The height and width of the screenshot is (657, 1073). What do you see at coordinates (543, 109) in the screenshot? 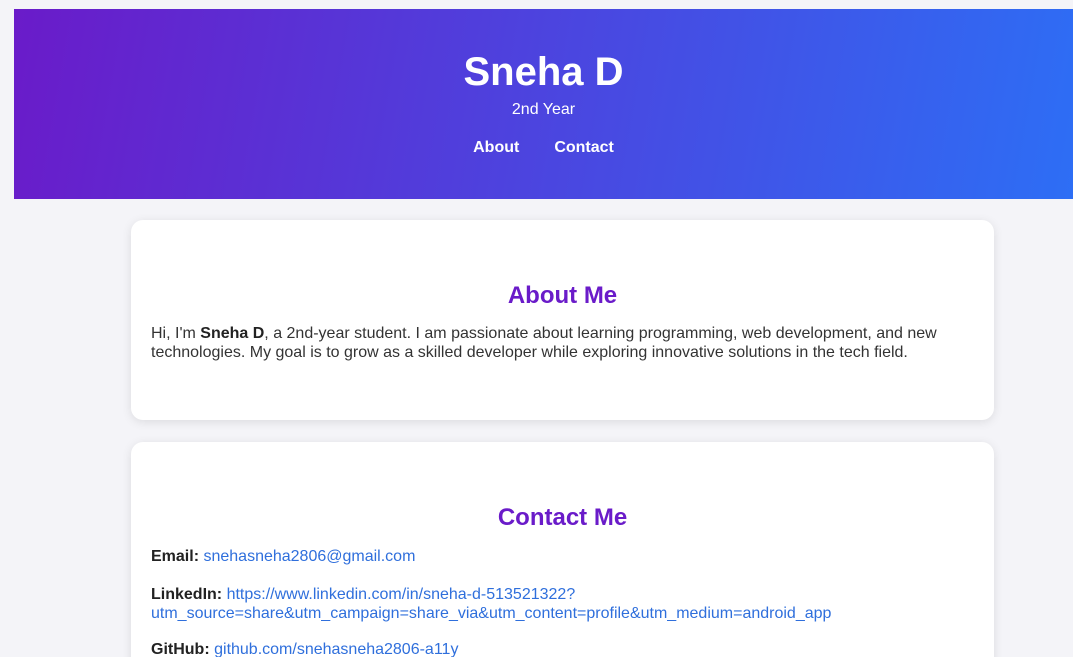
I see `site-subtitle: 2nd Year` at bounding box center [543, 109].